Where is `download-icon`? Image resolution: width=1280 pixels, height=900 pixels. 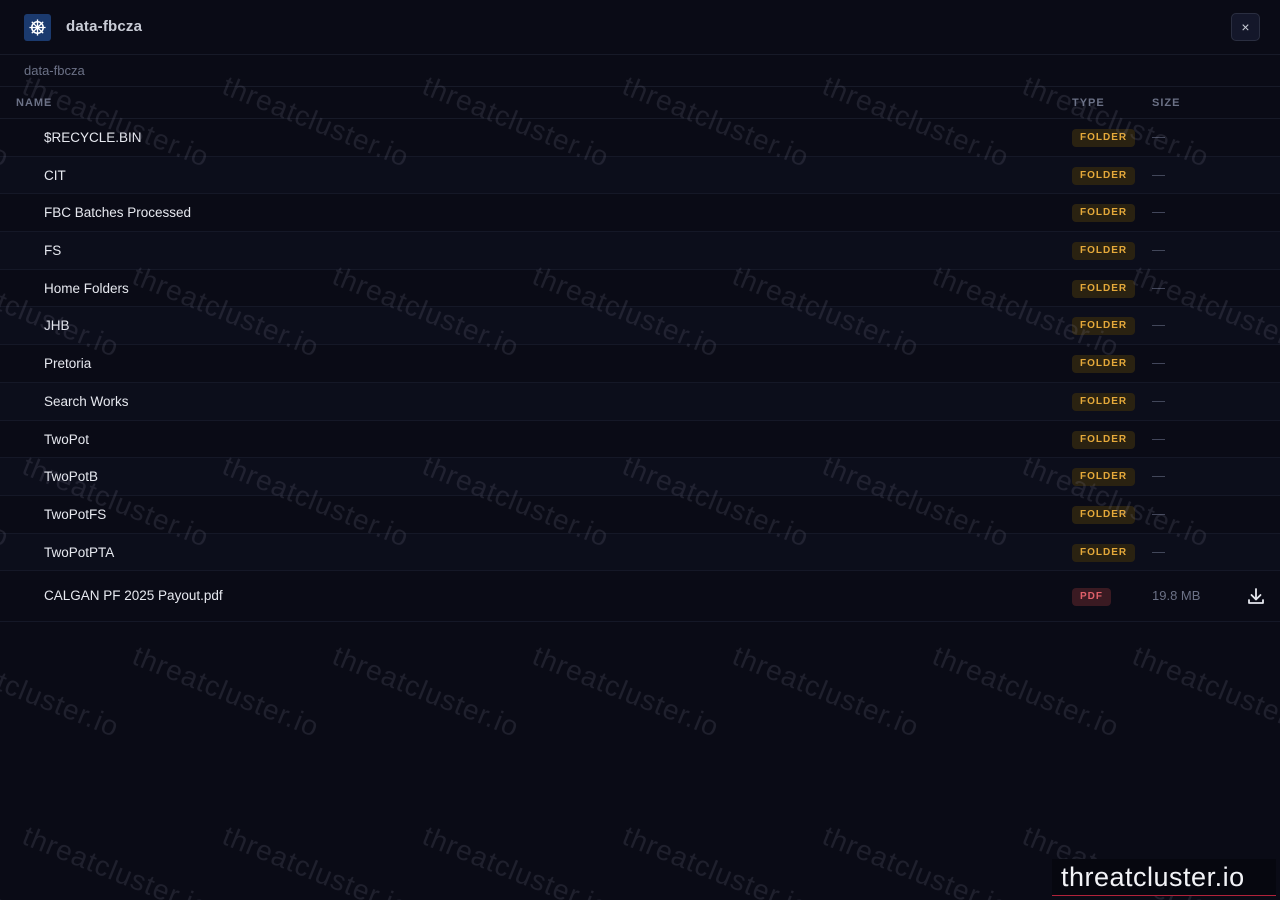 download-icon is located at coordinates (1256, 596).